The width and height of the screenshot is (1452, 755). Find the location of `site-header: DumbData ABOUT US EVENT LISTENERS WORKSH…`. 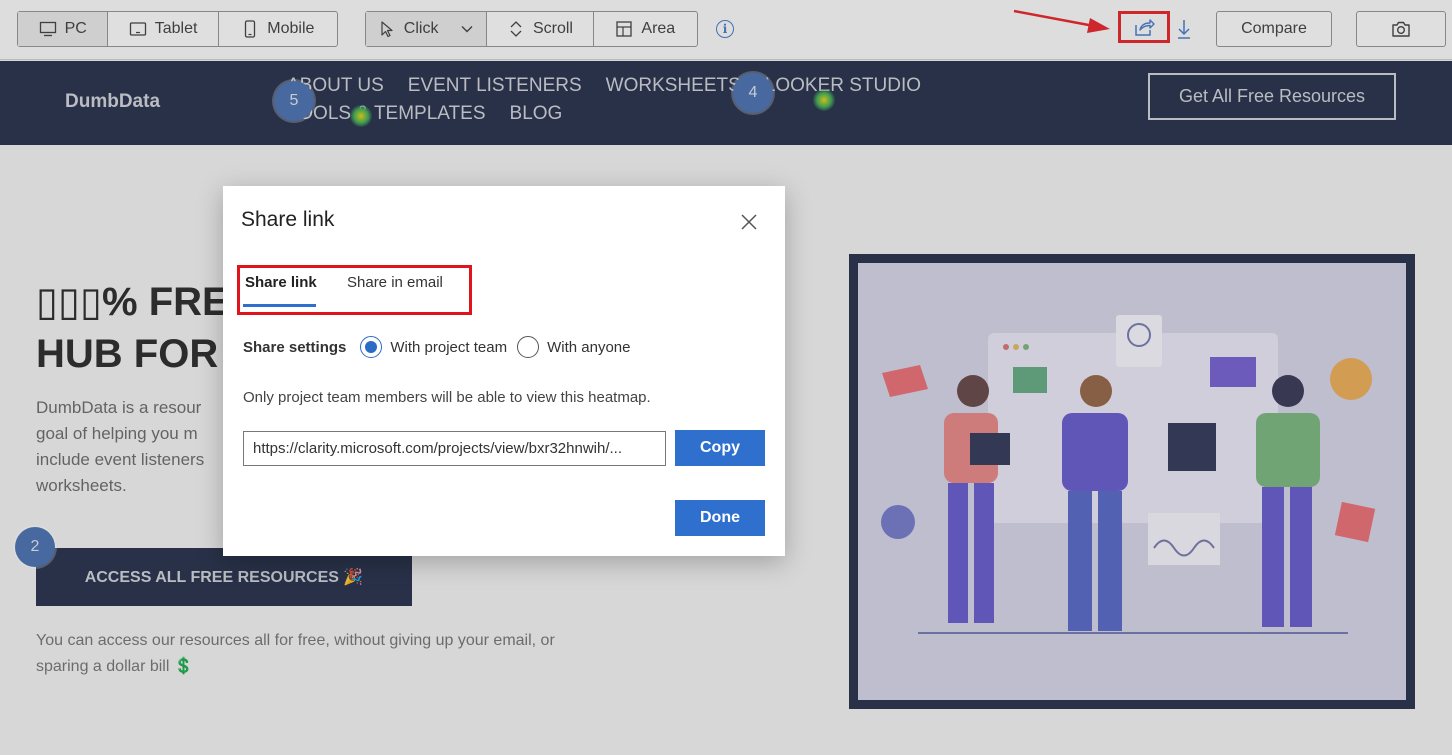

site-header: DumbData ABOUT US EVENT LISTENERS WORKSH… is located at coordinates (726, 103).